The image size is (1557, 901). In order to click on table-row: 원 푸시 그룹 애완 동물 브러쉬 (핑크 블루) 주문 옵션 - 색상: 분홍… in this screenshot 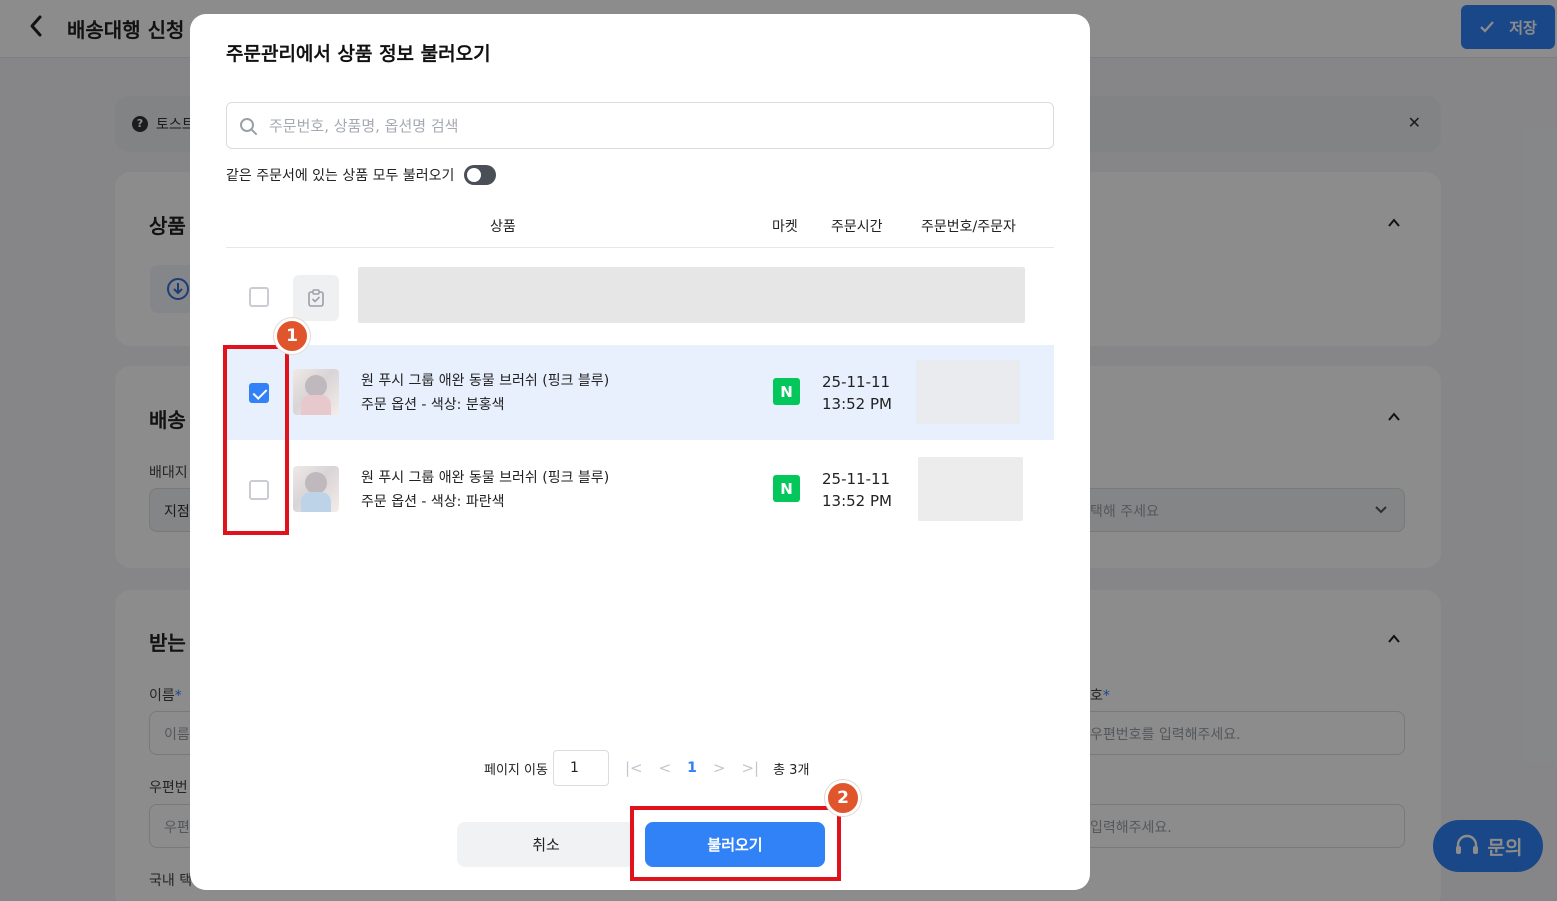, I will do `click(640, 392)`.